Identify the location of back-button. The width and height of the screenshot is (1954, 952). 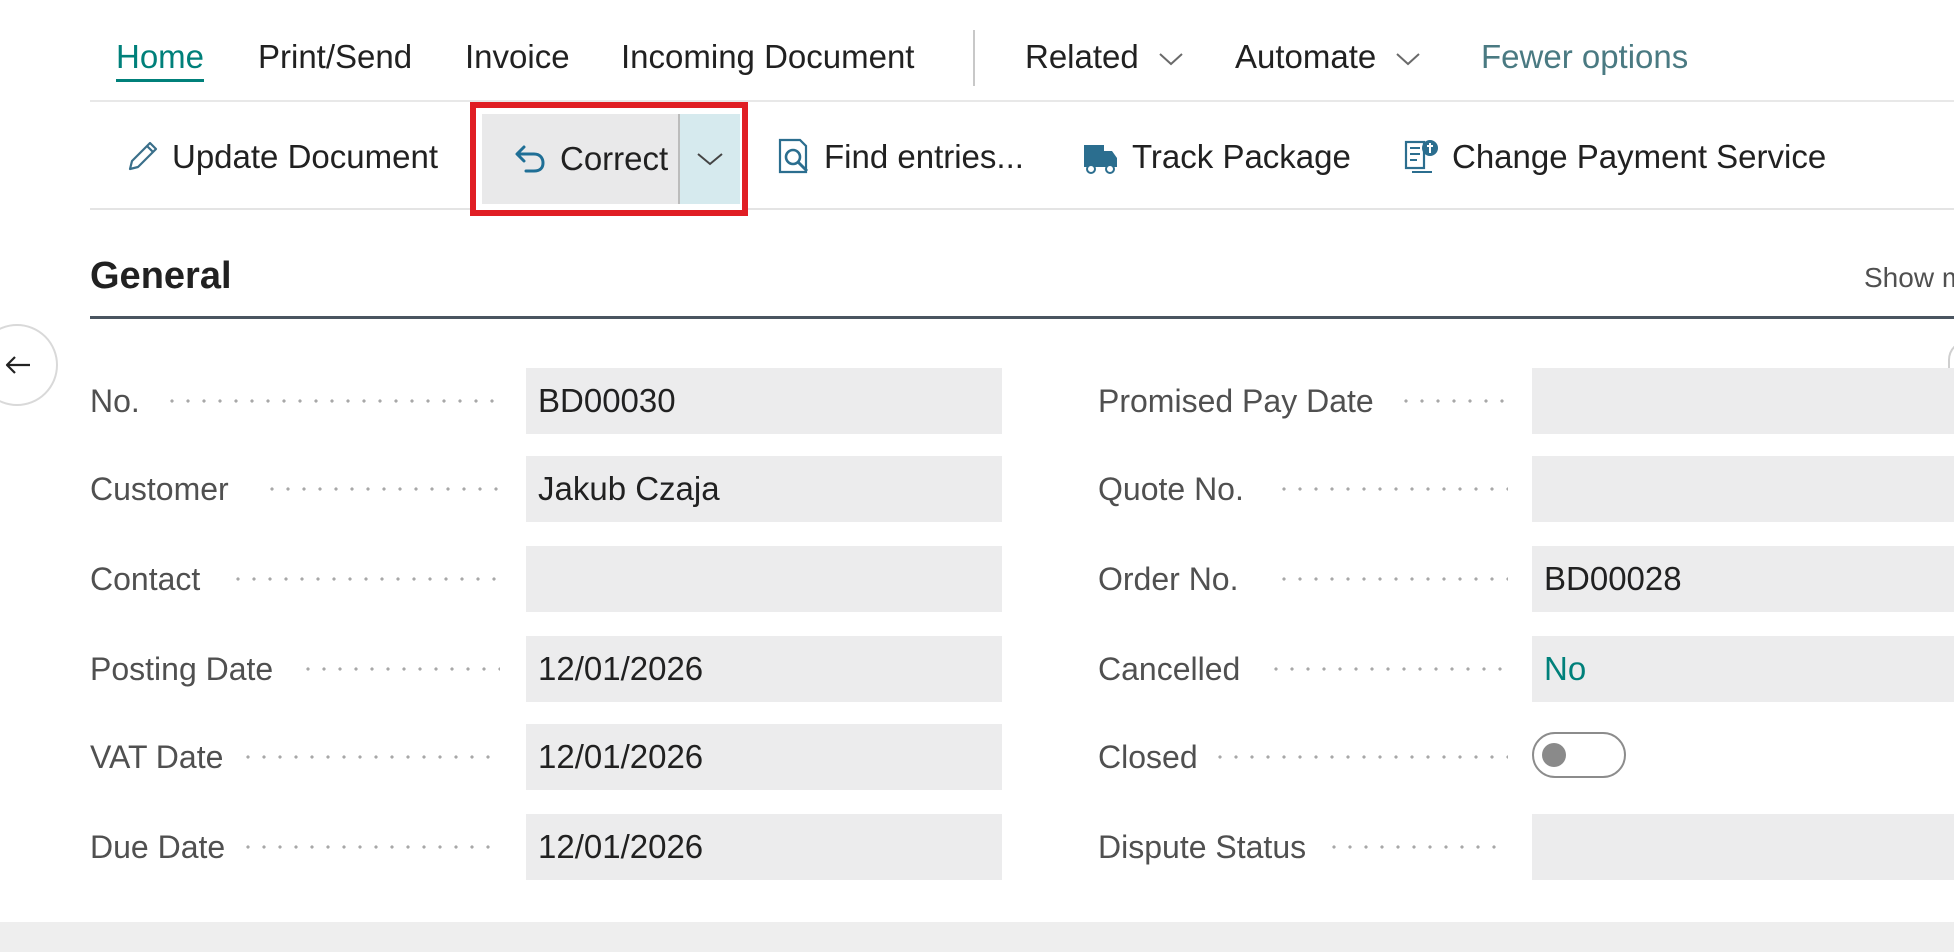
(29, 365).